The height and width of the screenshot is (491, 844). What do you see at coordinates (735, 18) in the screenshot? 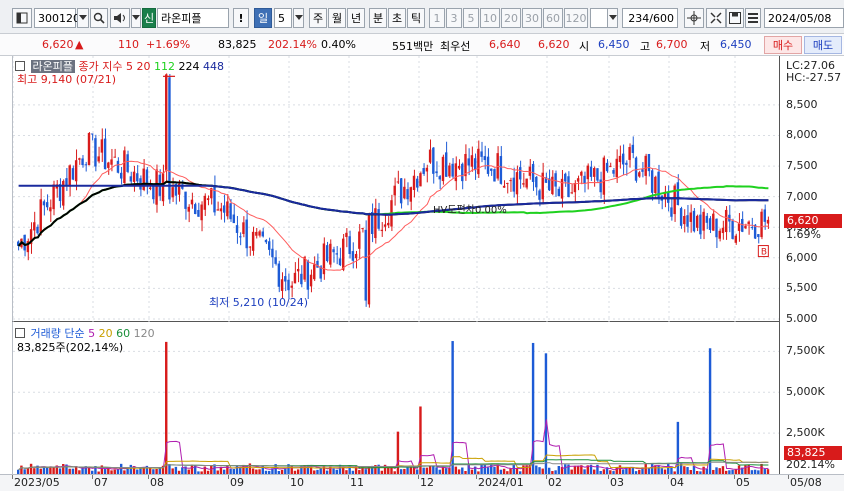
I see `save-icon` at bounding box center [735, 18].